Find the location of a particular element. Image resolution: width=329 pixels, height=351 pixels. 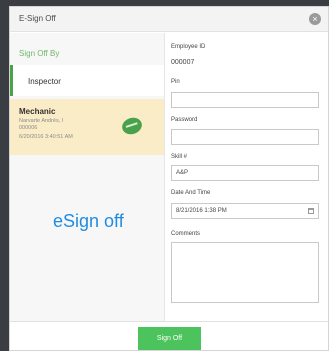

skill-label: Skill # is located at coordinates (179, 157).